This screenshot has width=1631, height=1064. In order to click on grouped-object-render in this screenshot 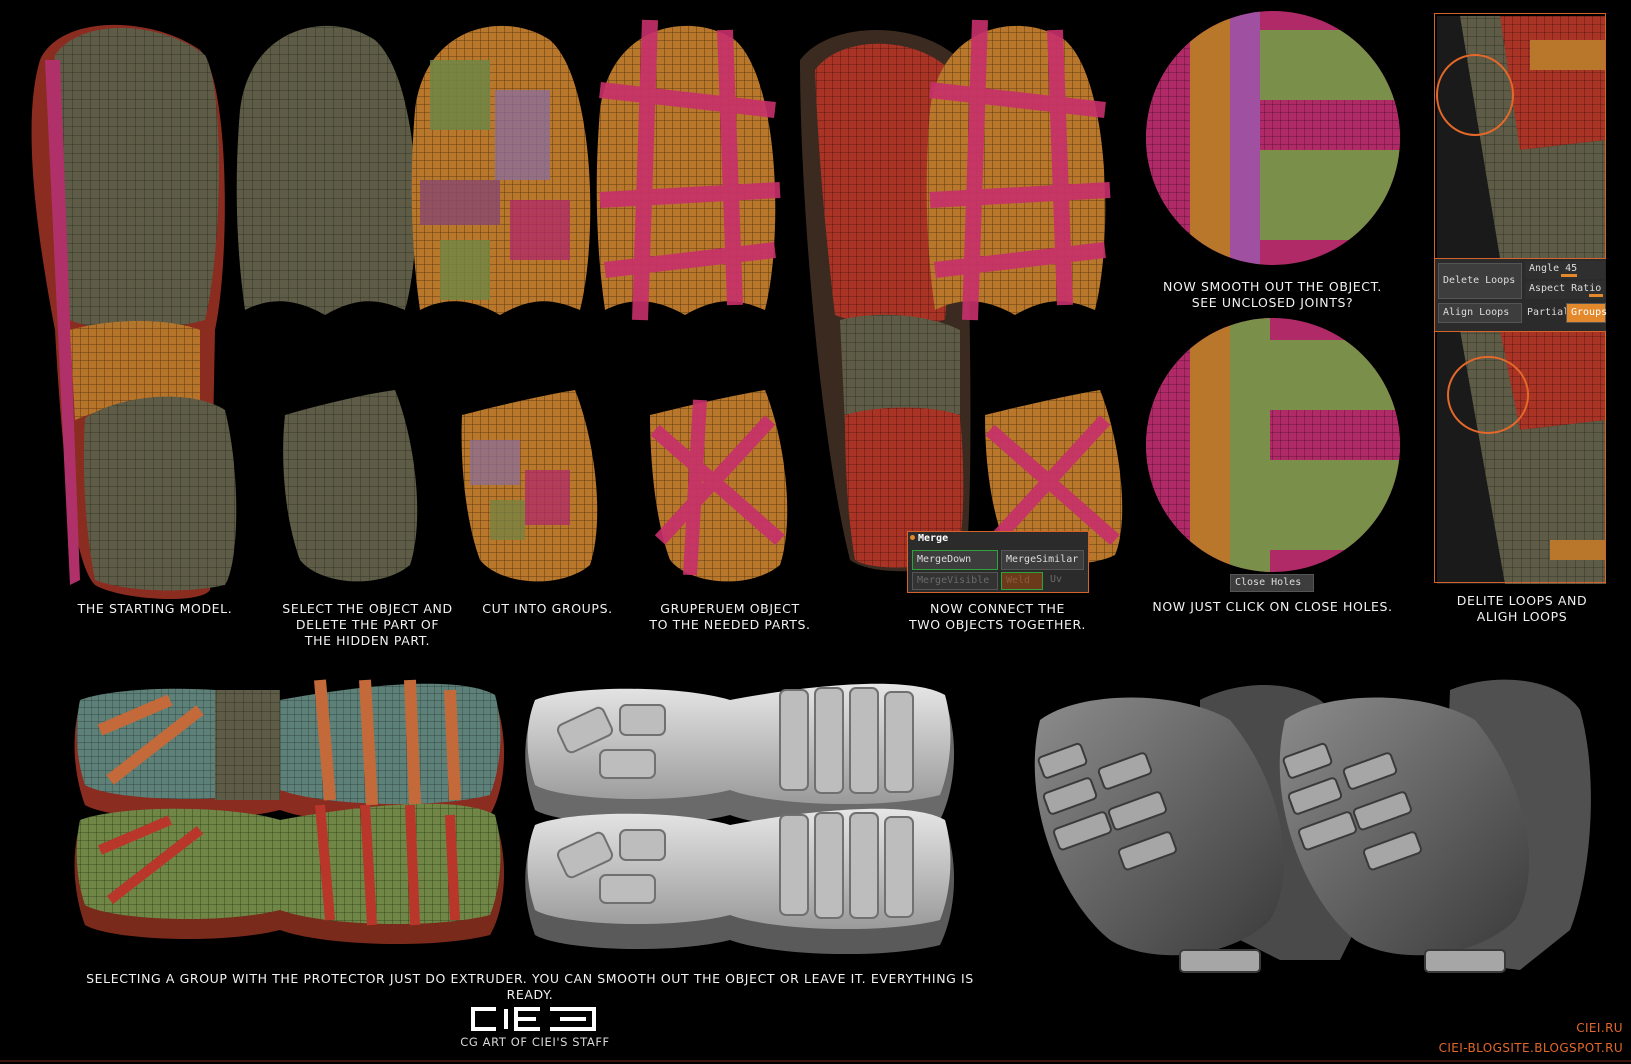, I will do `click(692, 300)`.